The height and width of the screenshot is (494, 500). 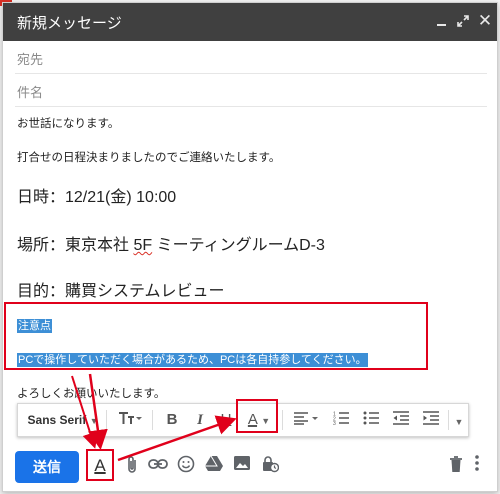 I want to click on indent-more-icon, so click(x=431, y=418).